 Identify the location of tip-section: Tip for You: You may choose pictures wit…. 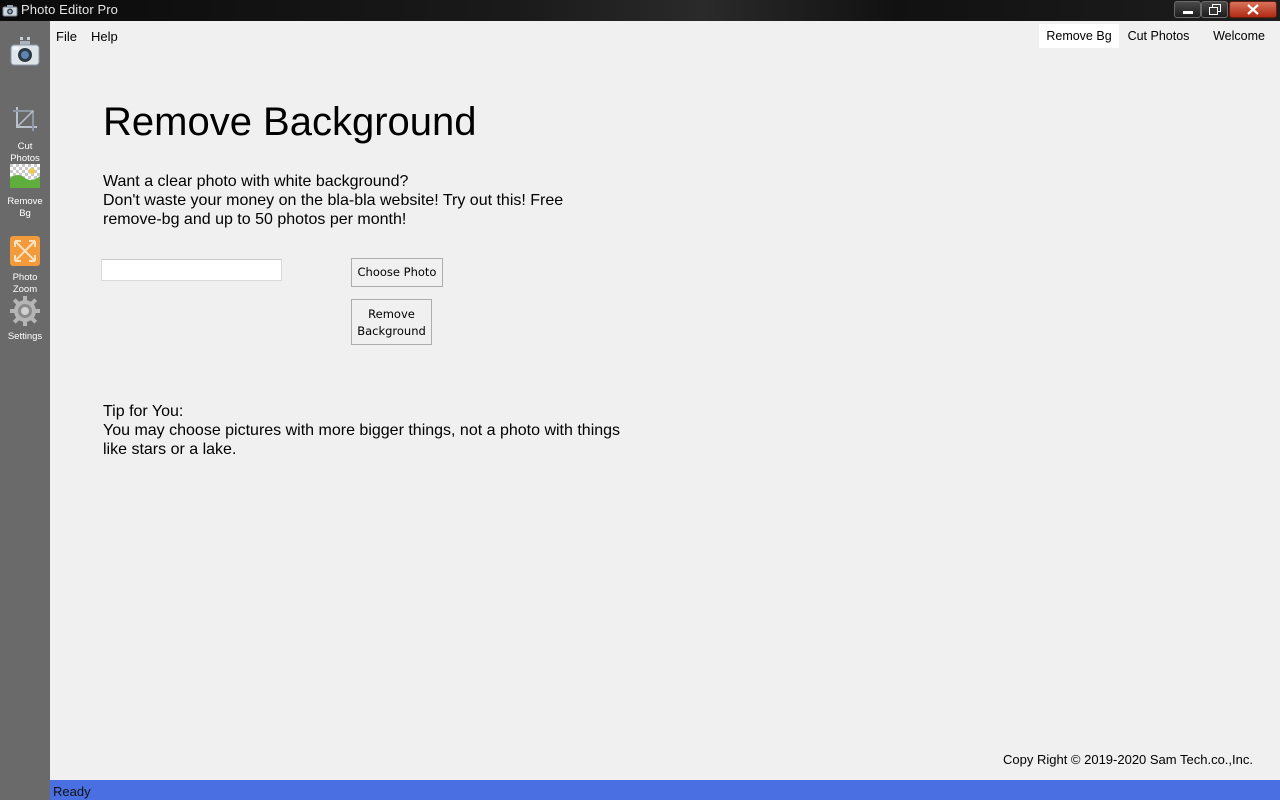
(363, 430).